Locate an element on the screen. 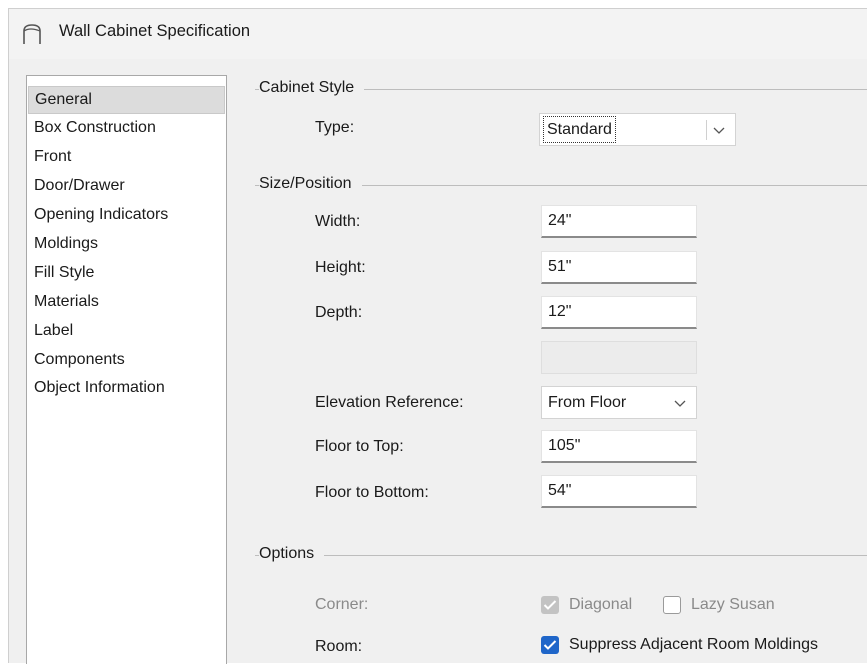 The height and width of the screenshot is (664, 867). room-label: Room: is located at coordinates (339, 646).